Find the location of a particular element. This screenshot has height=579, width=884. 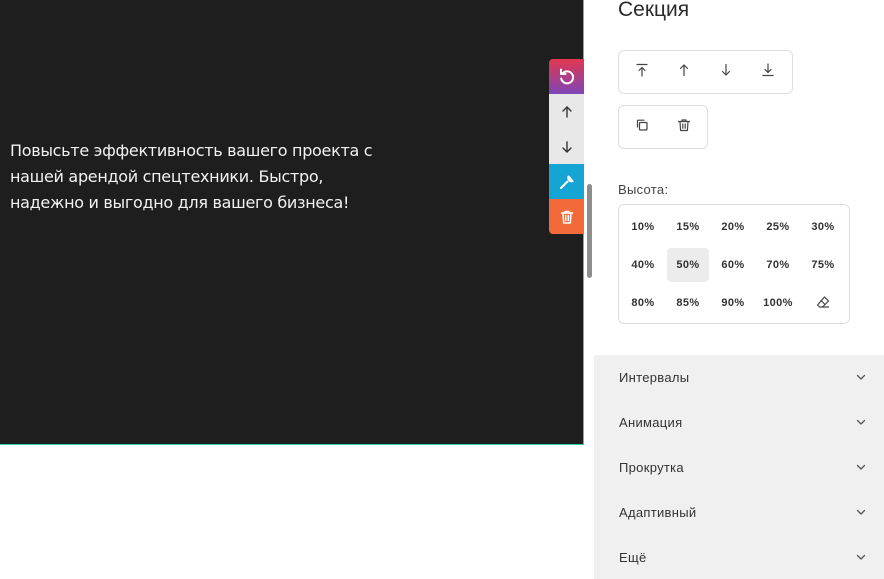

panel-title: Секция is located at coordinates (654, 10).